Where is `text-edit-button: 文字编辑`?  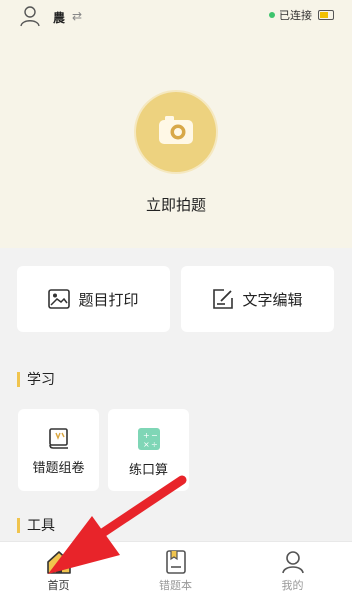
text-edit-button: 文字编辑 is located at coordinates (257, 299).